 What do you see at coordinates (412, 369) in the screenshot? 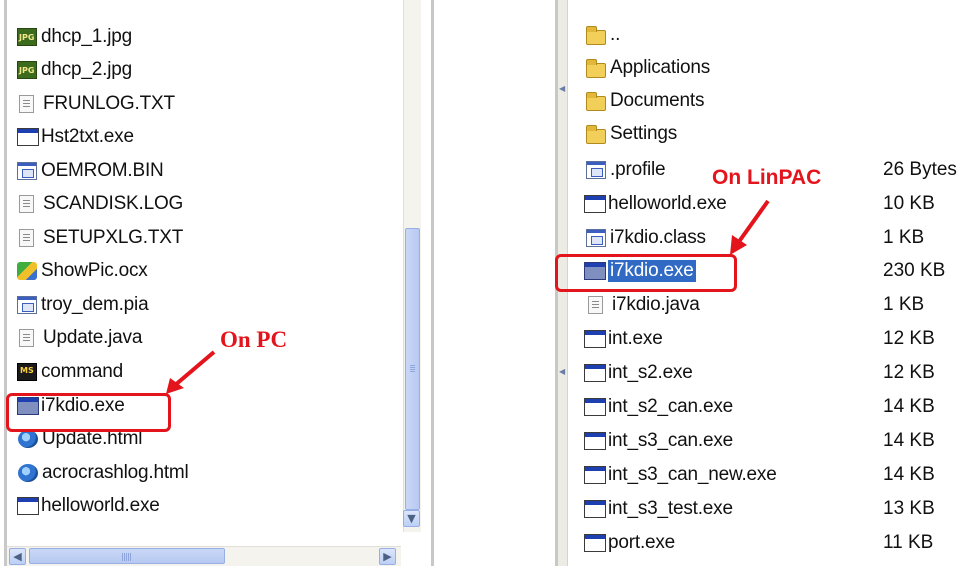
I see `vertical-scroll-thumb` at bounding box center [412, 369].